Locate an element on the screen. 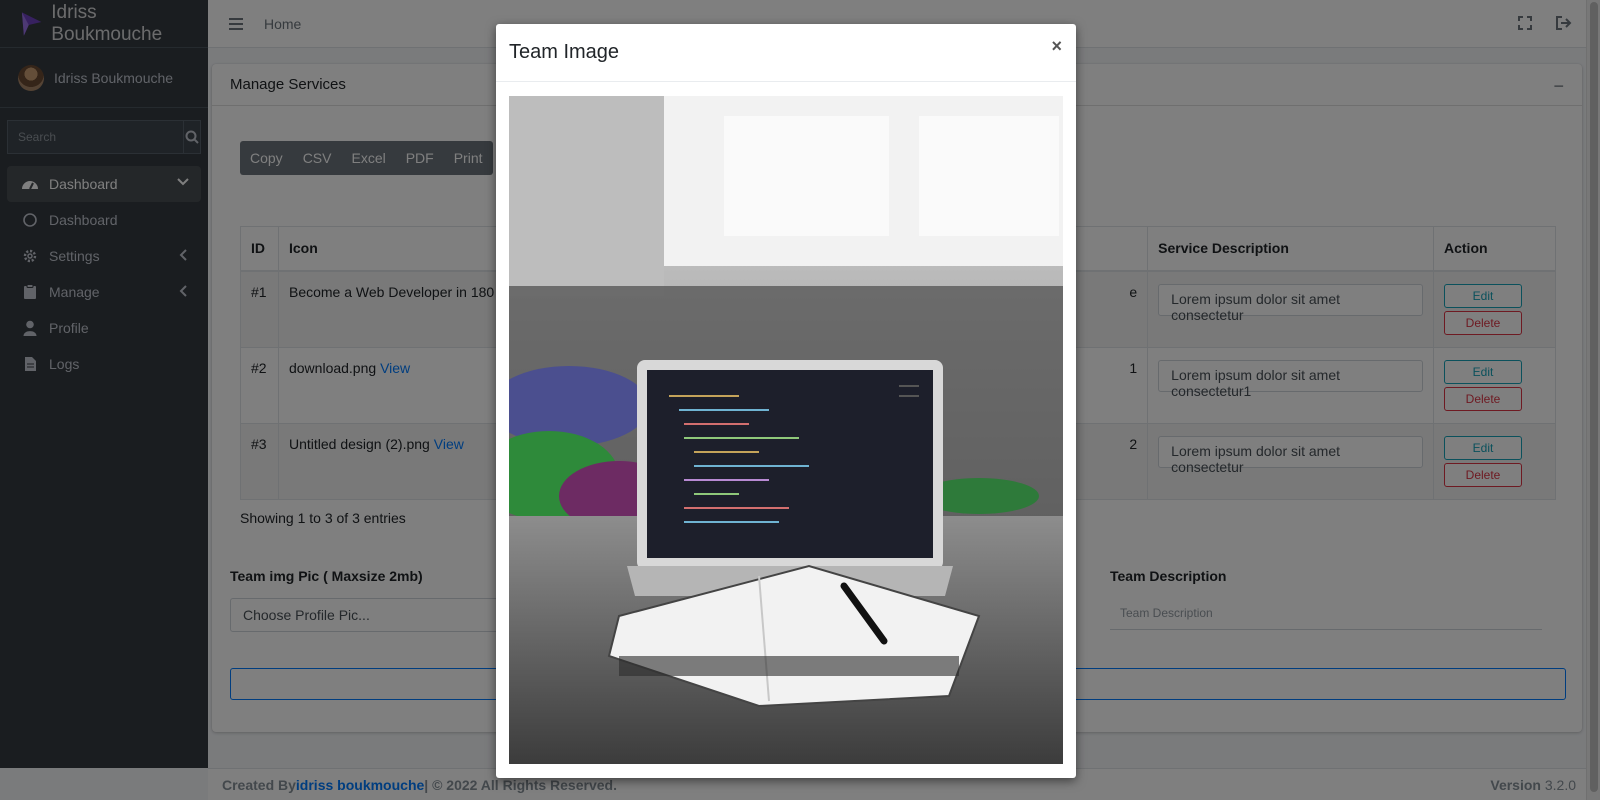 This screenshot has height=800, width=1600. modal-header: Team Image × is located at coordinates (786, 53).